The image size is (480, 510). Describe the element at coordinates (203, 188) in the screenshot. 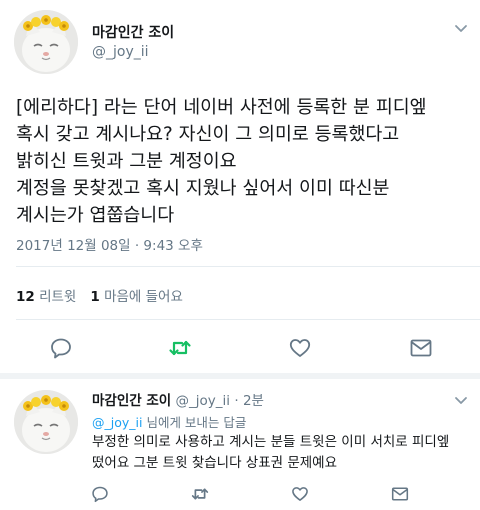

I see `tweet-text-line: 계정을 못찾겠고 혹시 지웠나 싶어서 이미 따신분` at that location.